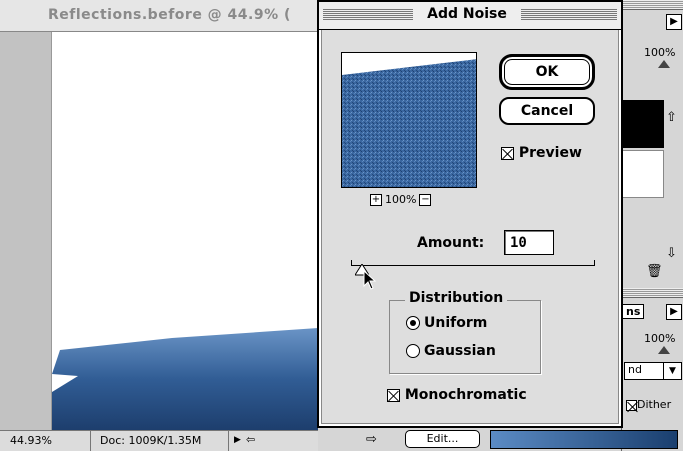 The image size is (683, 451). Describe the element at coordinates (465, 337) in the screenshot. I see `distribution-group: Uniform Gaussian` at that location.